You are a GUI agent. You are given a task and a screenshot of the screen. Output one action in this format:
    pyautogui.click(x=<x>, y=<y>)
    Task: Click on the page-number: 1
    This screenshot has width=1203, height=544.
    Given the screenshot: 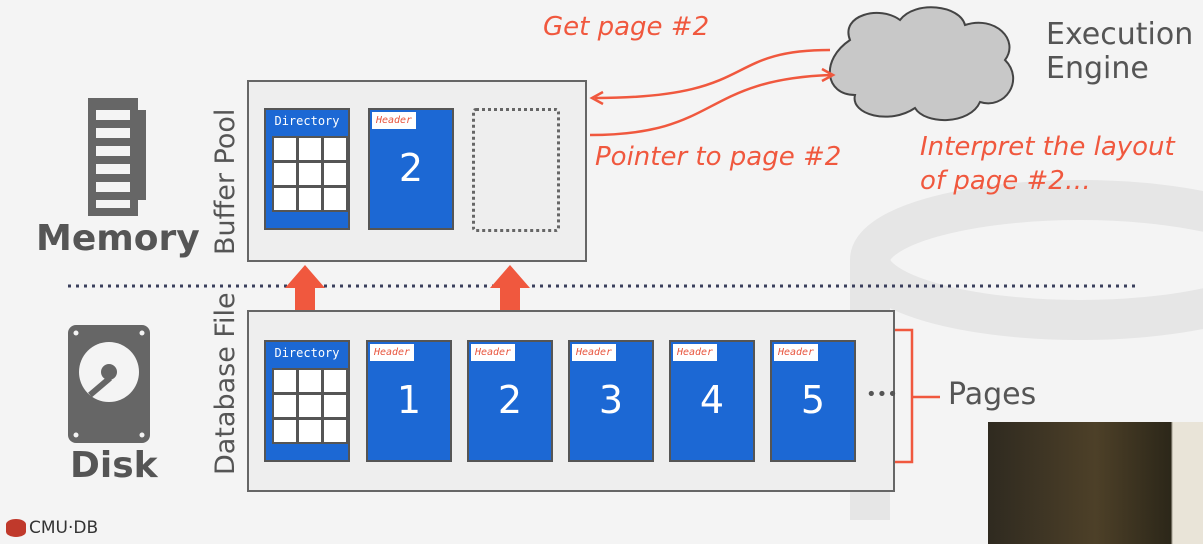 What is the action you would take?
    pyautogui.click(x=409, y=400)
    